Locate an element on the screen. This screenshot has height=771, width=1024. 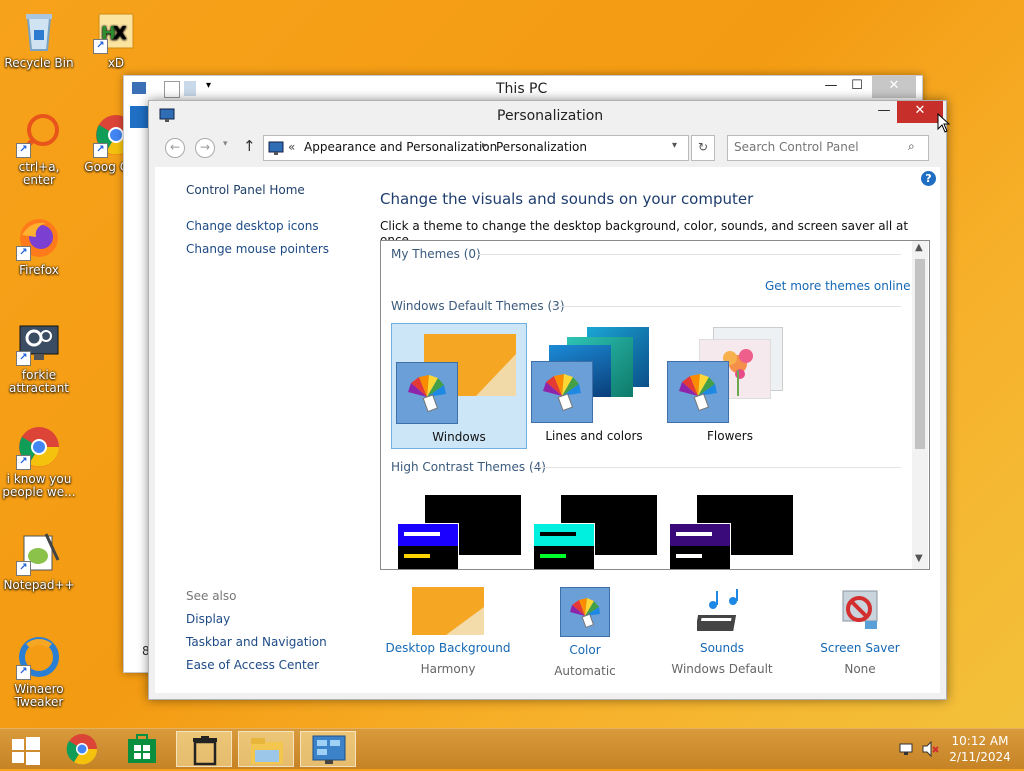
this-pc-titlebar: ▾ This PC — ☐ ✕ is located at coordinates (523, 89).